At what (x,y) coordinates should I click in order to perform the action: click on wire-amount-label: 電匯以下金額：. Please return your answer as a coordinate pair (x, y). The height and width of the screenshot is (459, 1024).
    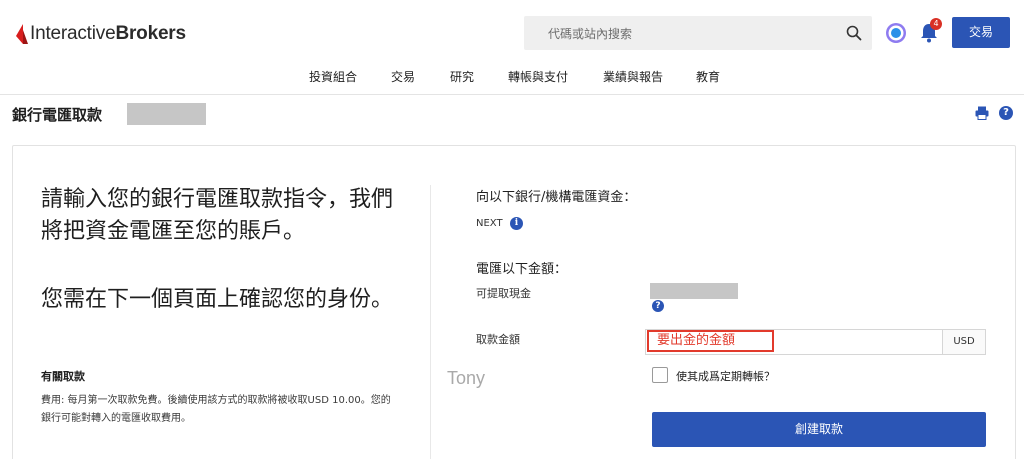
    Looking at the image, I should click on (522, 269).